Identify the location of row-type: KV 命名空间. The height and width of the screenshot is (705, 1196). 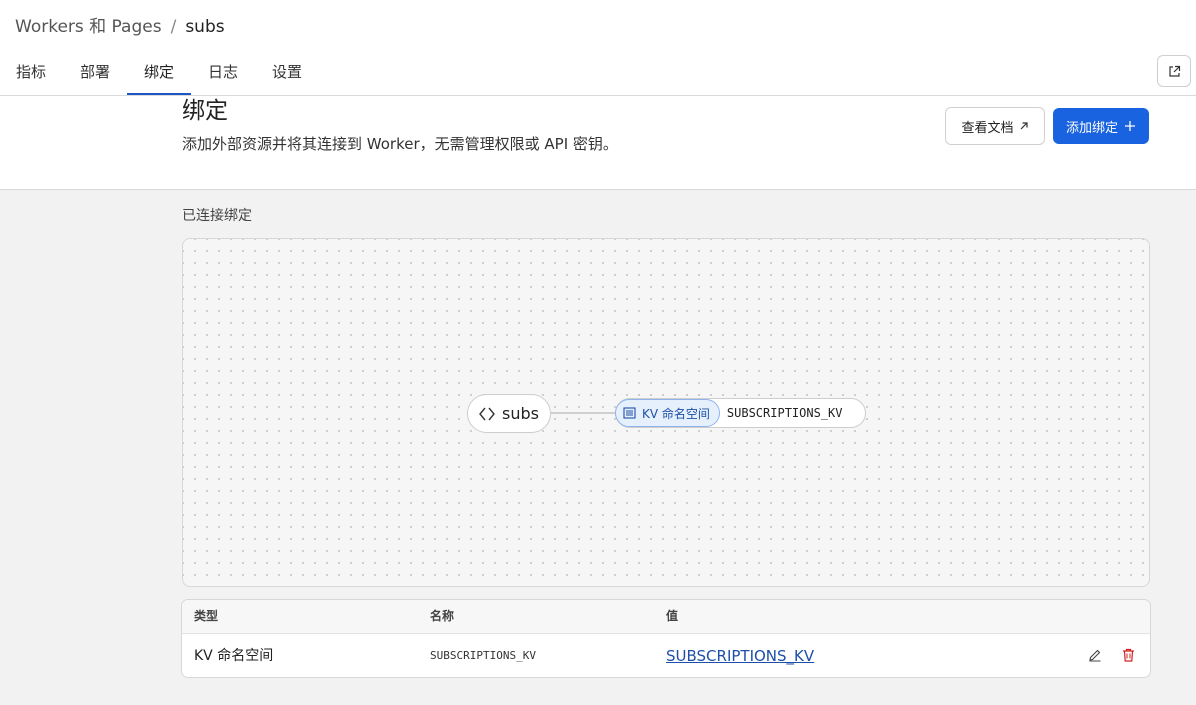
(234, 656).